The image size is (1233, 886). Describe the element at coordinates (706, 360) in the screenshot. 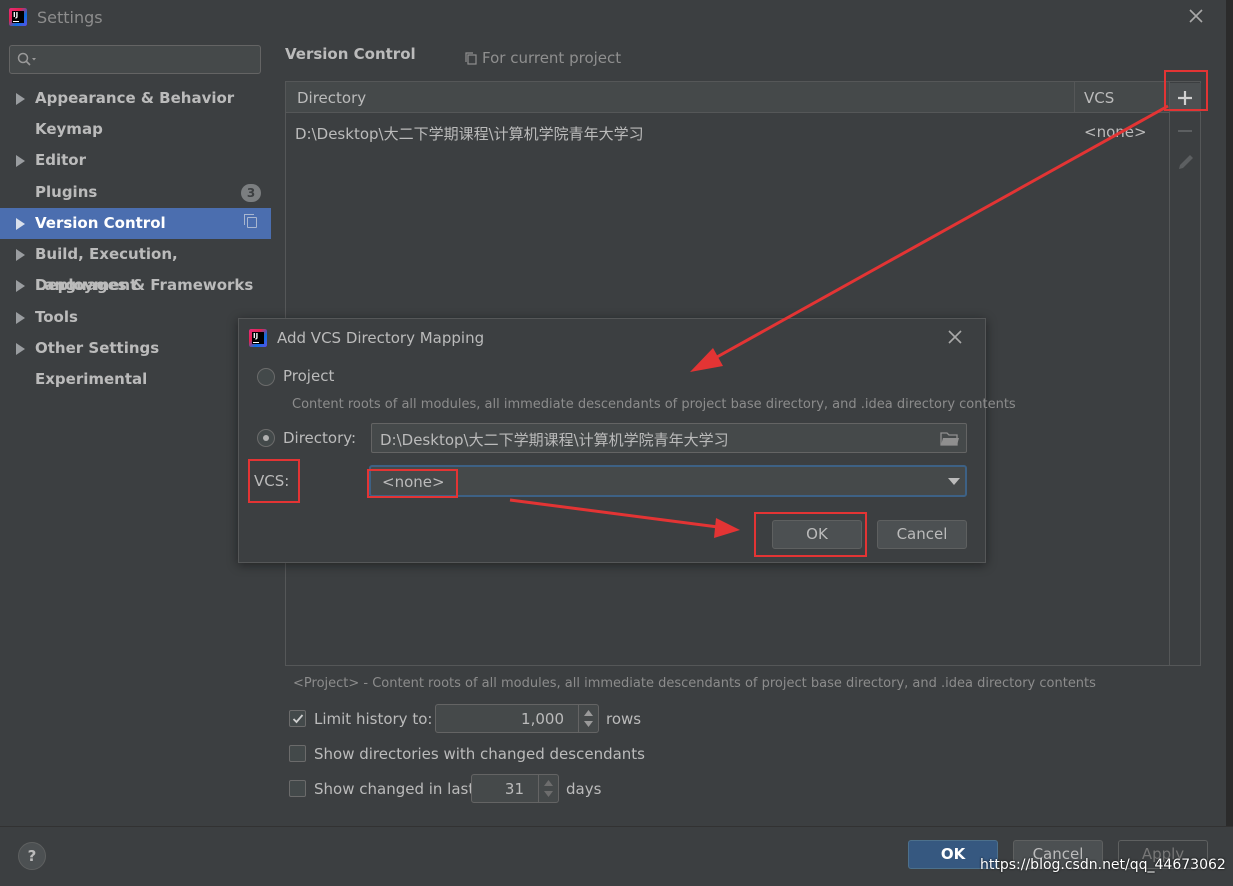

I see `annotation-arrowhead-add-to-dialog` at that location.